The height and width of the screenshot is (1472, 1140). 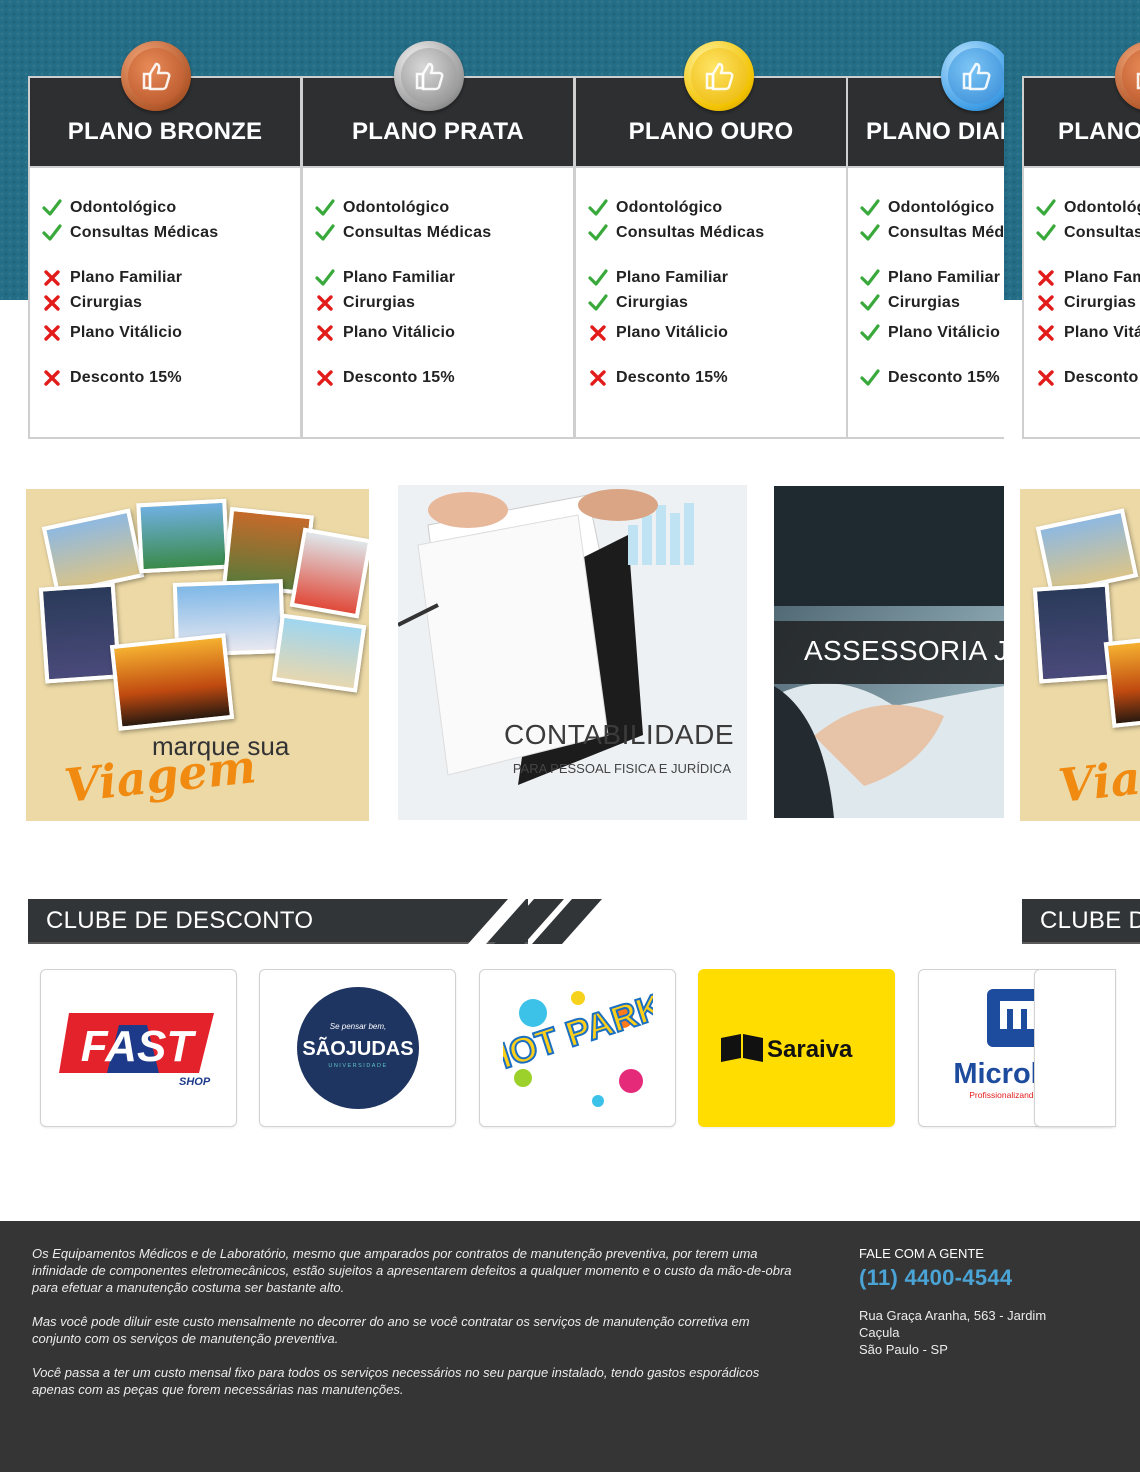 I want to click on partner-sao-judas: Se pensar bem, SÃOJUDAS UNIVERSIDADE, so click(x=357, y=1048).